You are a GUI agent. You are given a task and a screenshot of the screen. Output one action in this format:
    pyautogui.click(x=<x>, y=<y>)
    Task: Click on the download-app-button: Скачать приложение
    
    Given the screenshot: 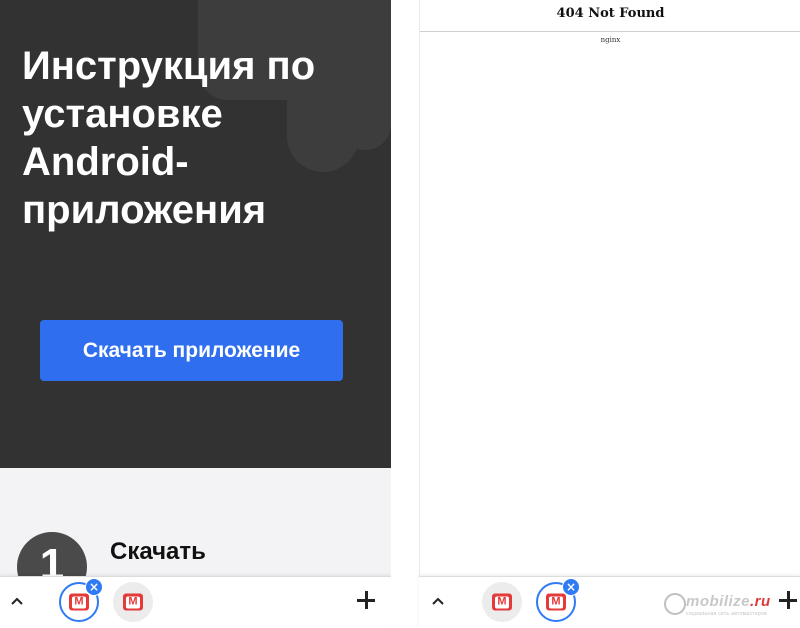 What is the action you would take?
    pyautogui.click(x=191, y=350)
    